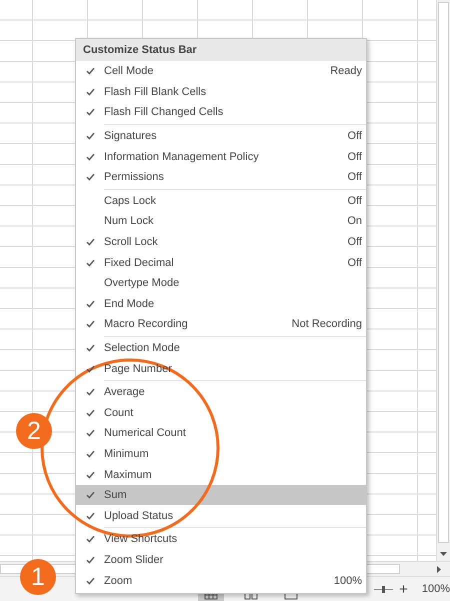 The width and height of the screenshot is (450, 601). Describe the element at coordinates (221, 413) in the screenshot. I see `menu-item: Count` at that location.